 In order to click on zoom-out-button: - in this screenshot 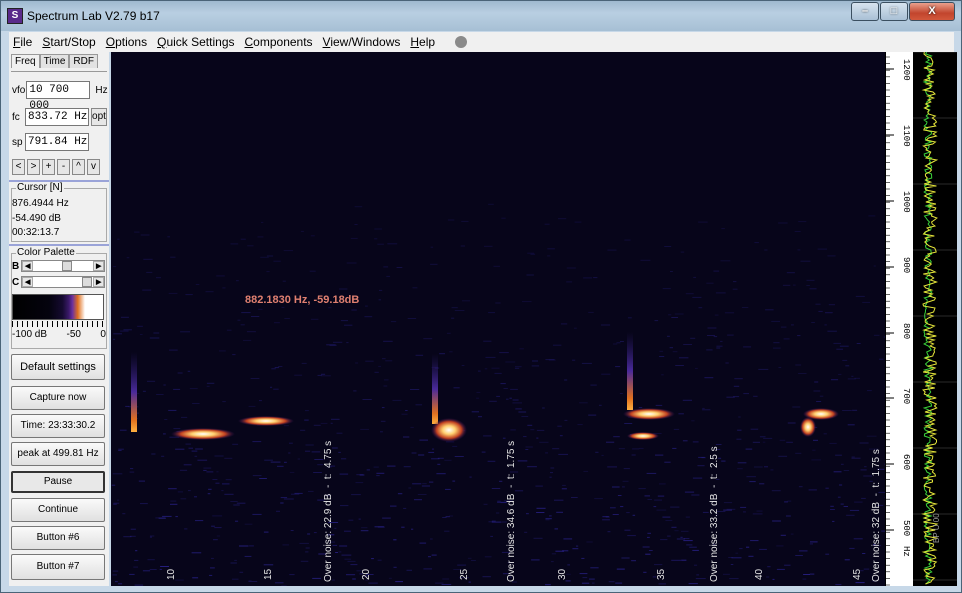, I will do `click(63, 167)`.